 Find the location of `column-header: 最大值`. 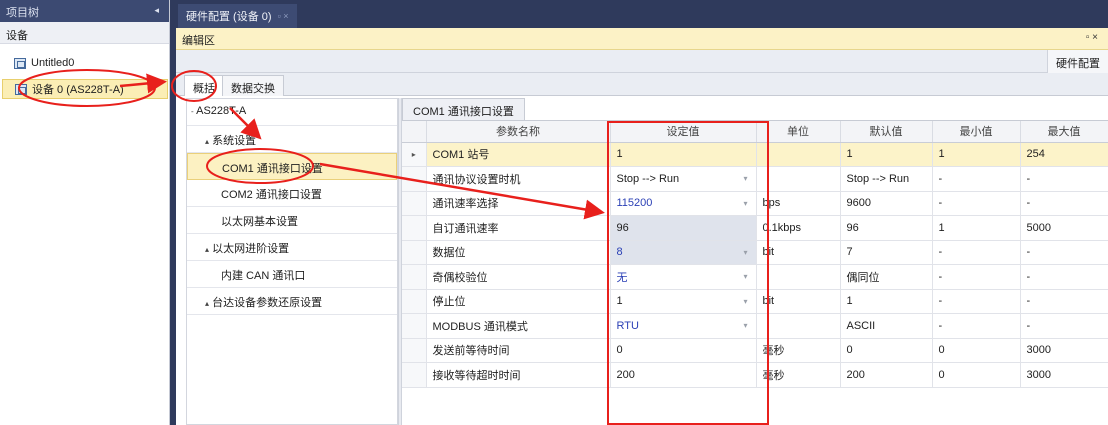

column-header: 最大值 is located at coordinates (1064, 132).